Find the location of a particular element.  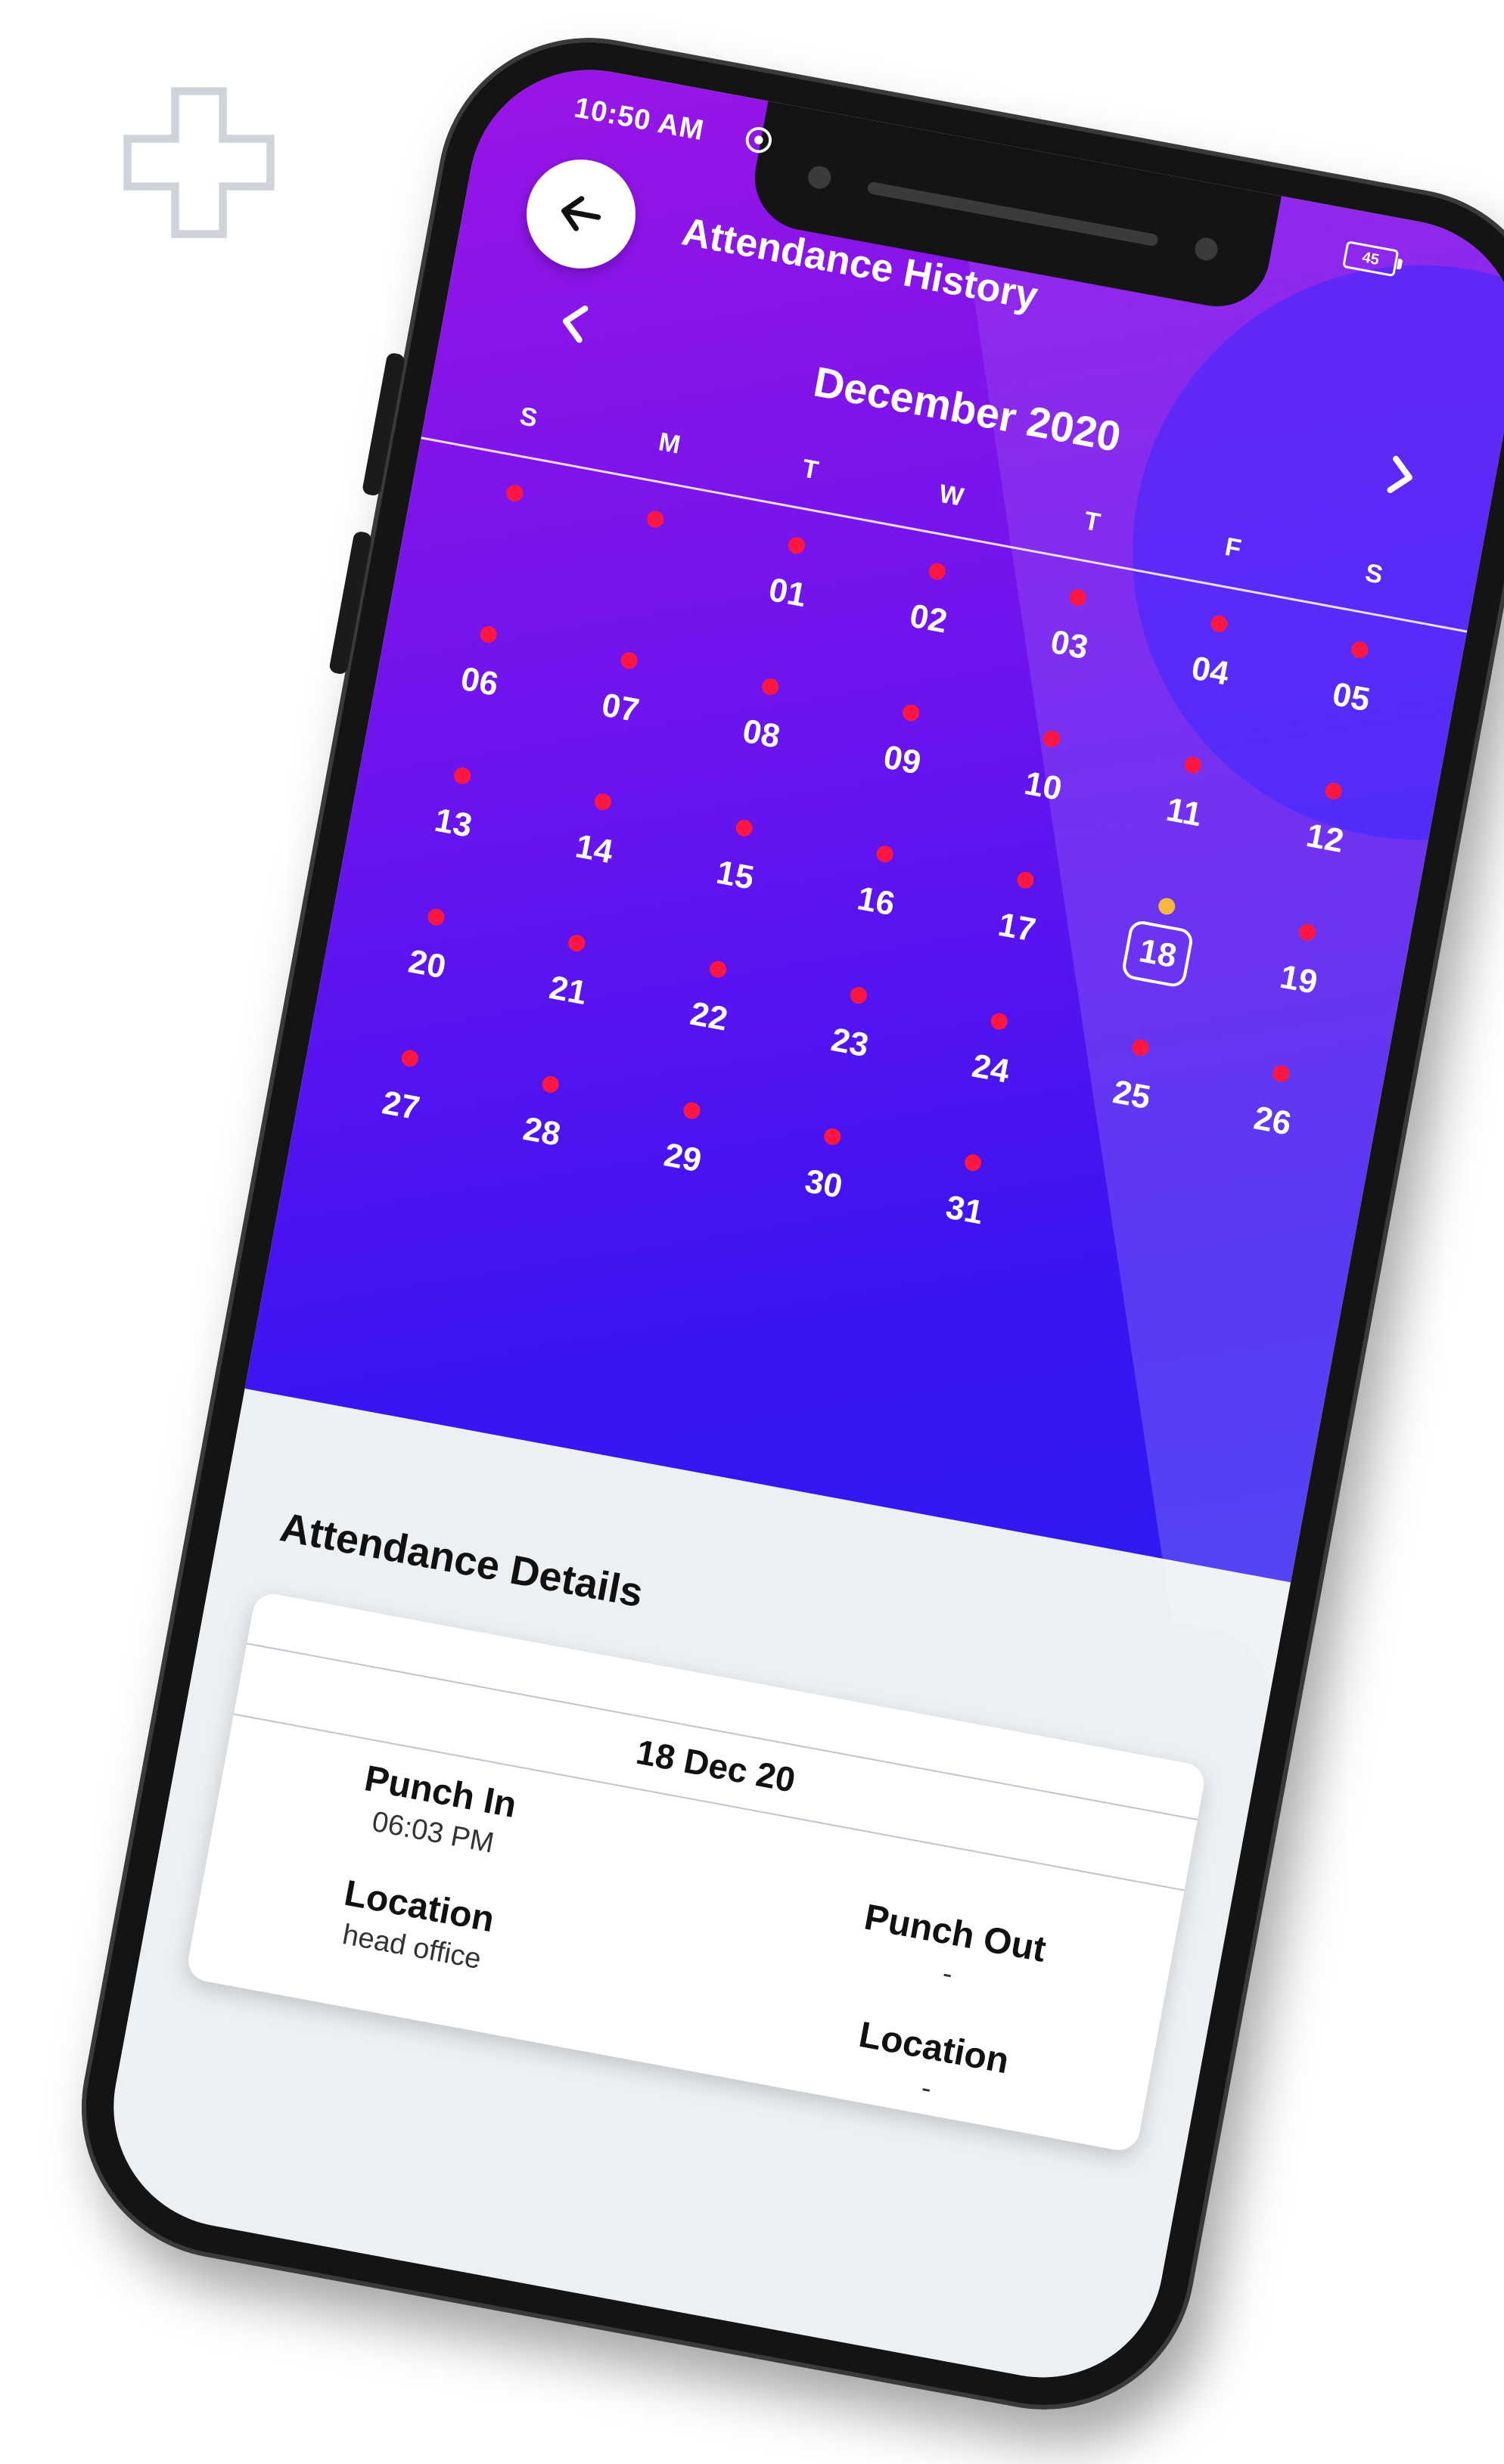

notification-icon is located at coordinates (758, 140).